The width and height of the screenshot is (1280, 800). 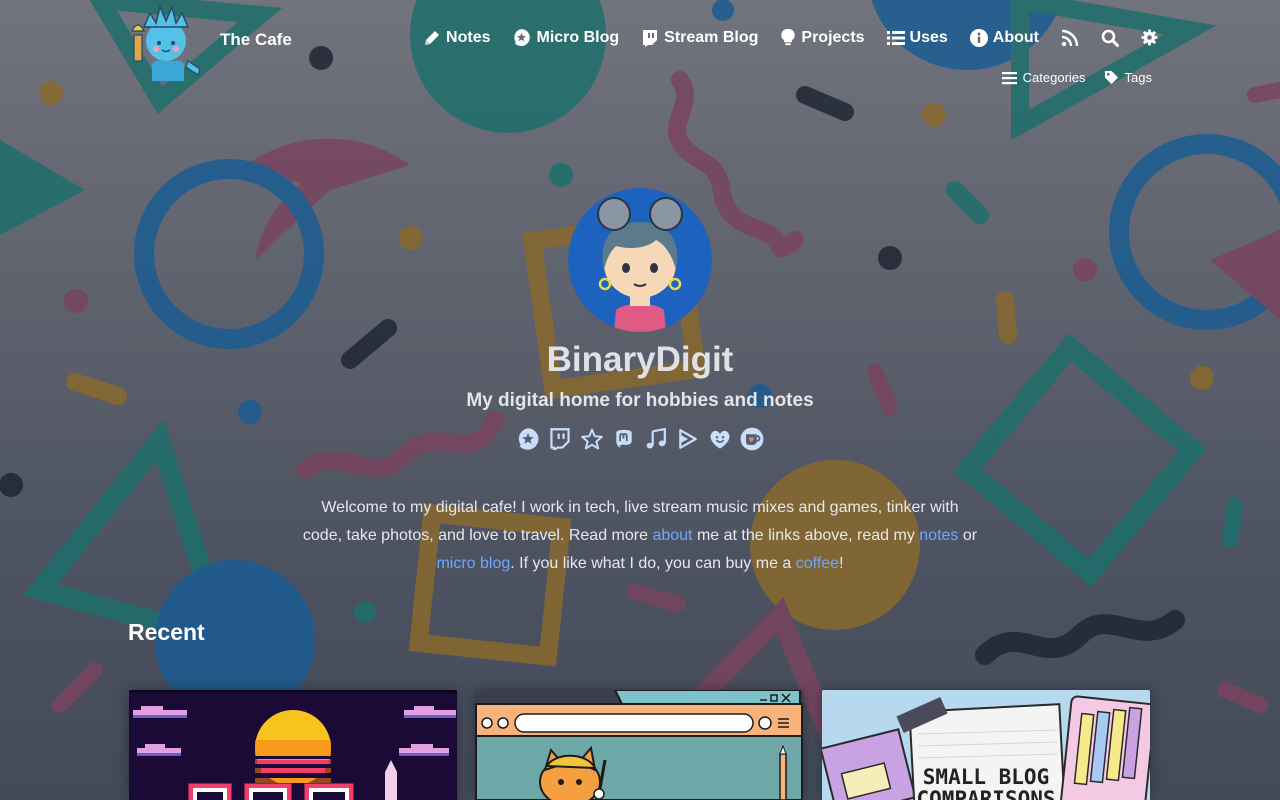 I want to click on menu-icon, so click(x=1009, y=77).